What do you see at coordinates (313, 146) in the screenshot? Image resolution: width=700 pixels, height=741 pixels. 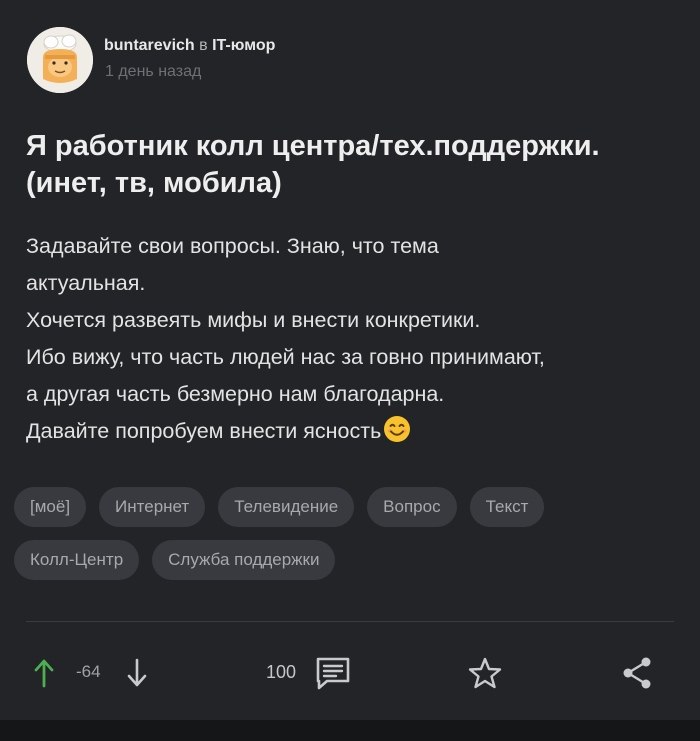 I see `title-line: Я работник колл центра/тех.поддержки.` at bounding box center [313, 146].